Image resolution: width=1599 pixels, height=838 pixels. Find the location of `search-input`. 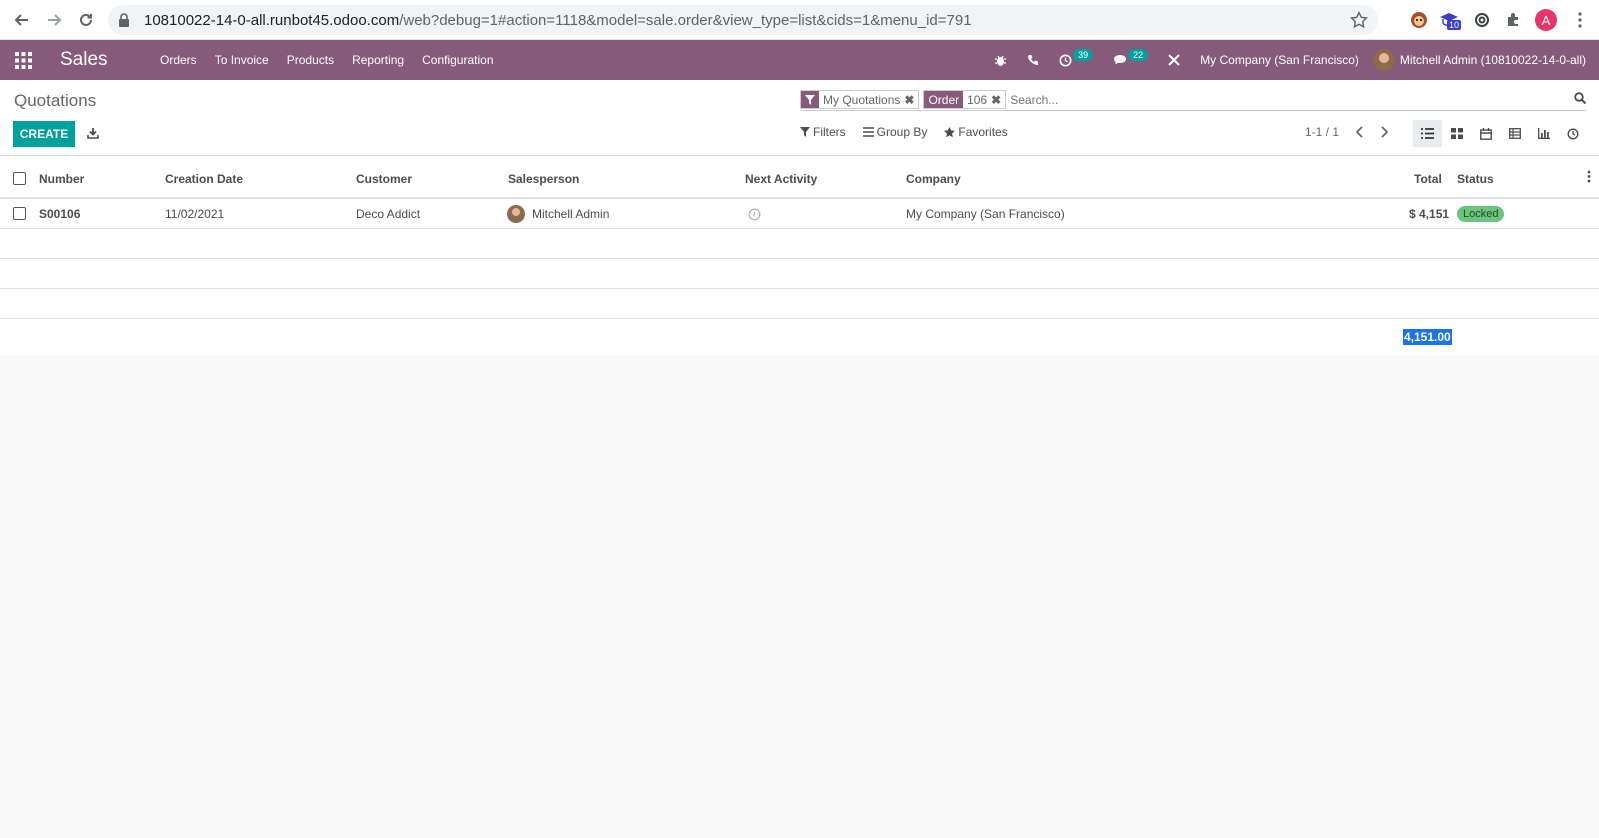

search-input is located at coordinates (1298, 99).